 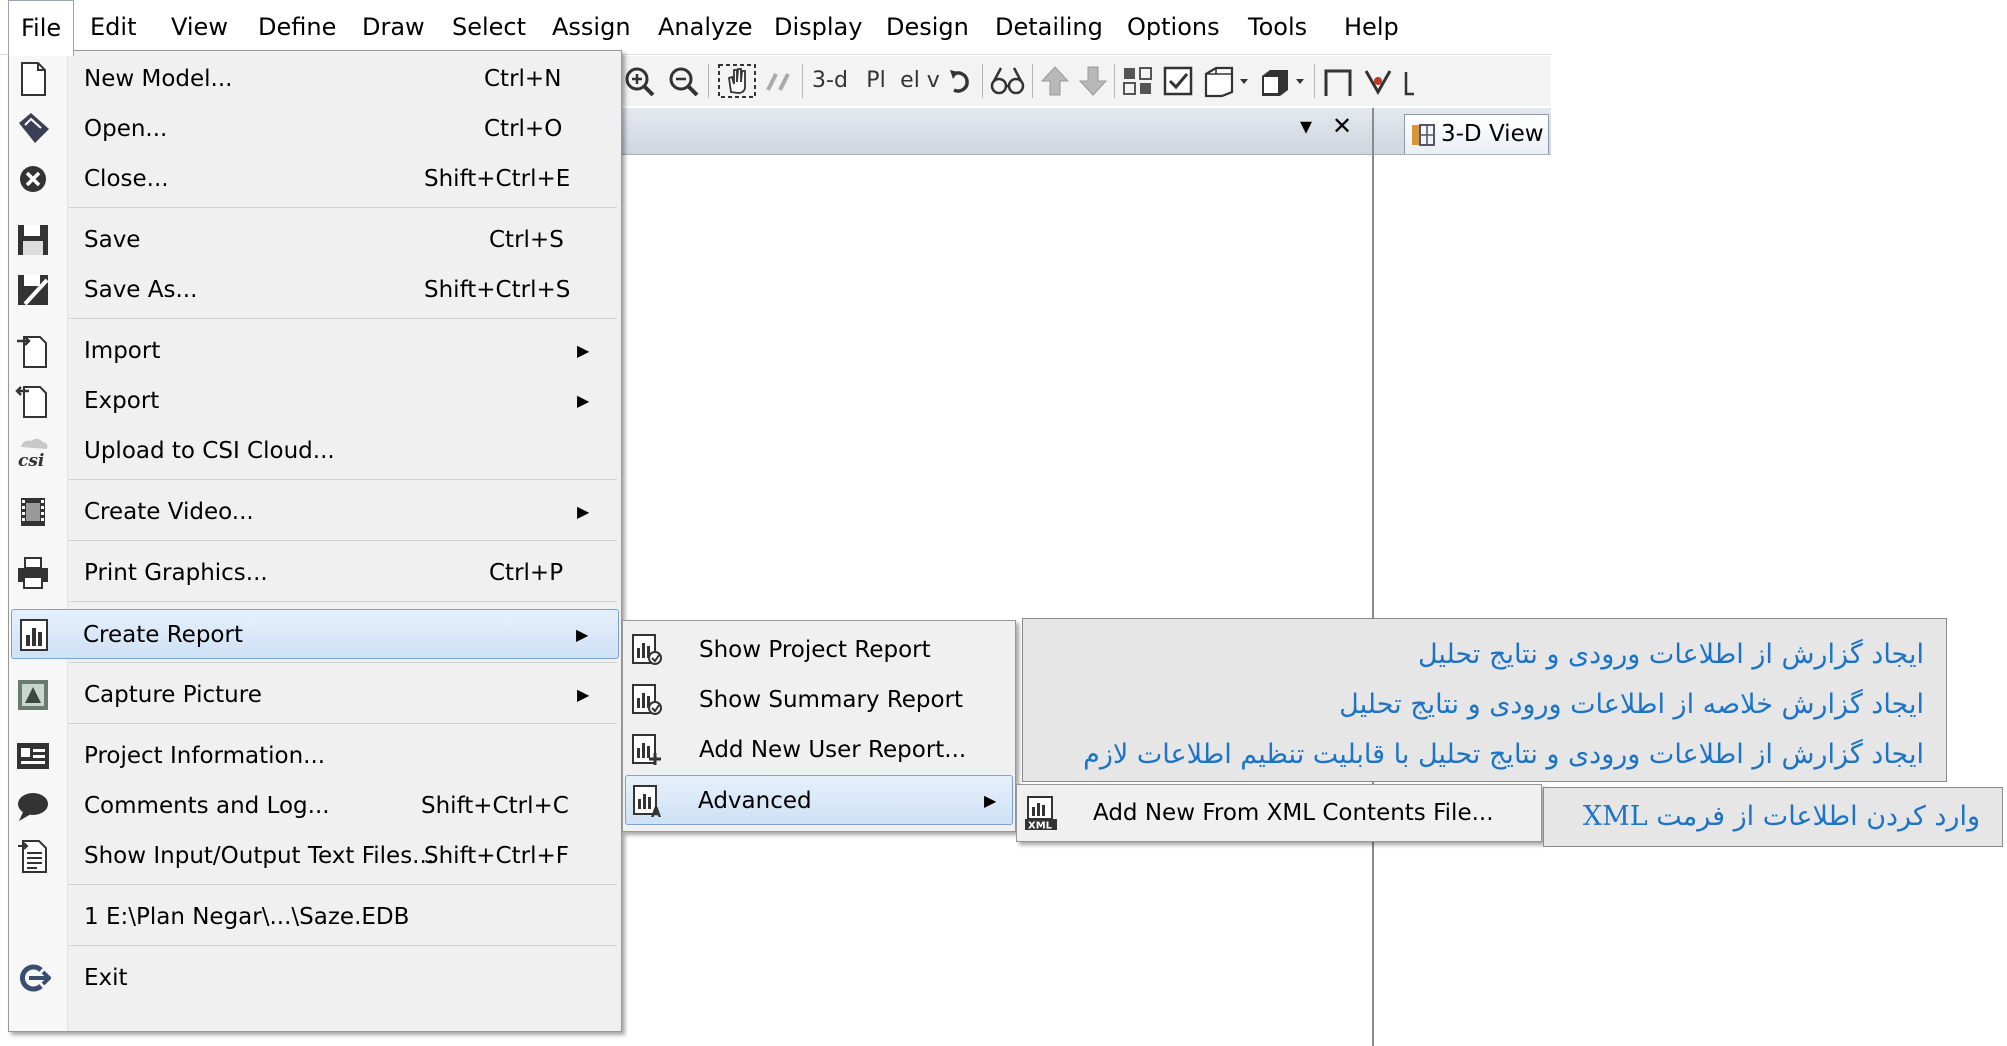 I want to click on menu-item-close: Close... Shift+Ctrl+E, so click(x=315, y=179).